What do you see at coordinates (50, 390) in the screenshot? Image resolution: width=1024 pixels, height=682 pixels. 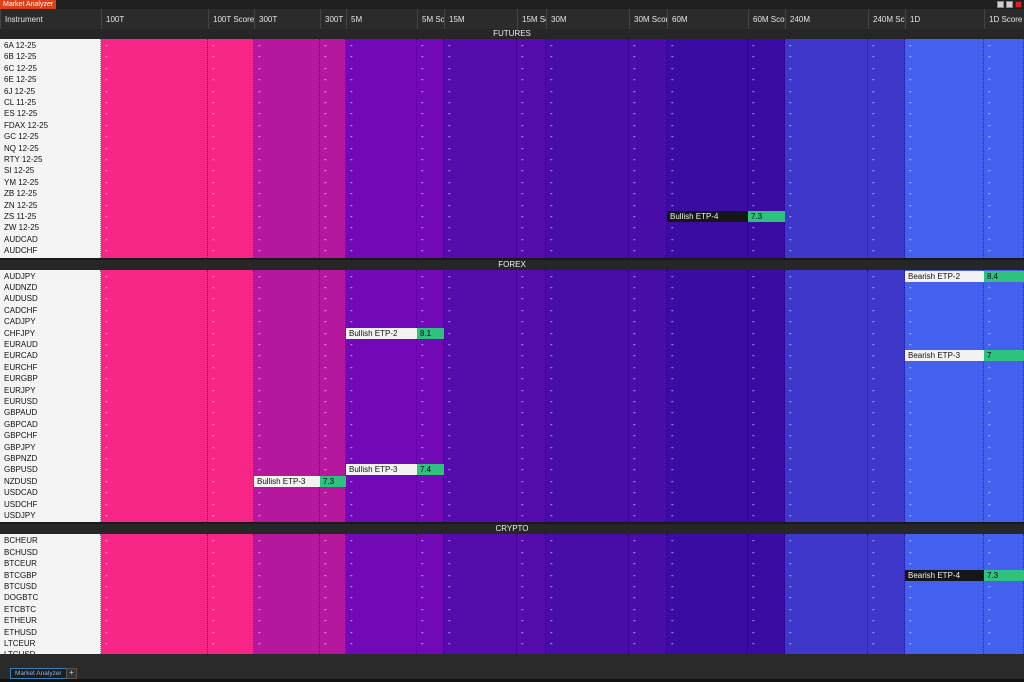 I see `instrument-cell: EURJPY` at bounding box center [50, 390].